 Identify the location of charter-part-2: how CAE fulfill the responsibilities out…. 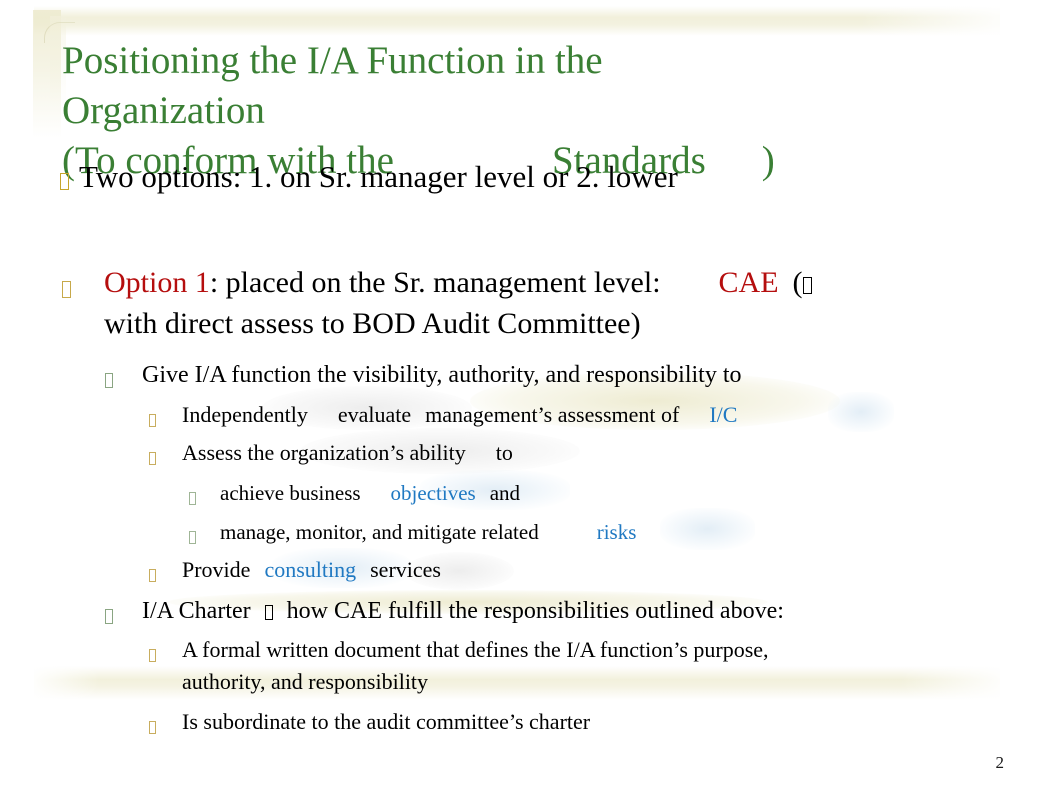
(535, 611).